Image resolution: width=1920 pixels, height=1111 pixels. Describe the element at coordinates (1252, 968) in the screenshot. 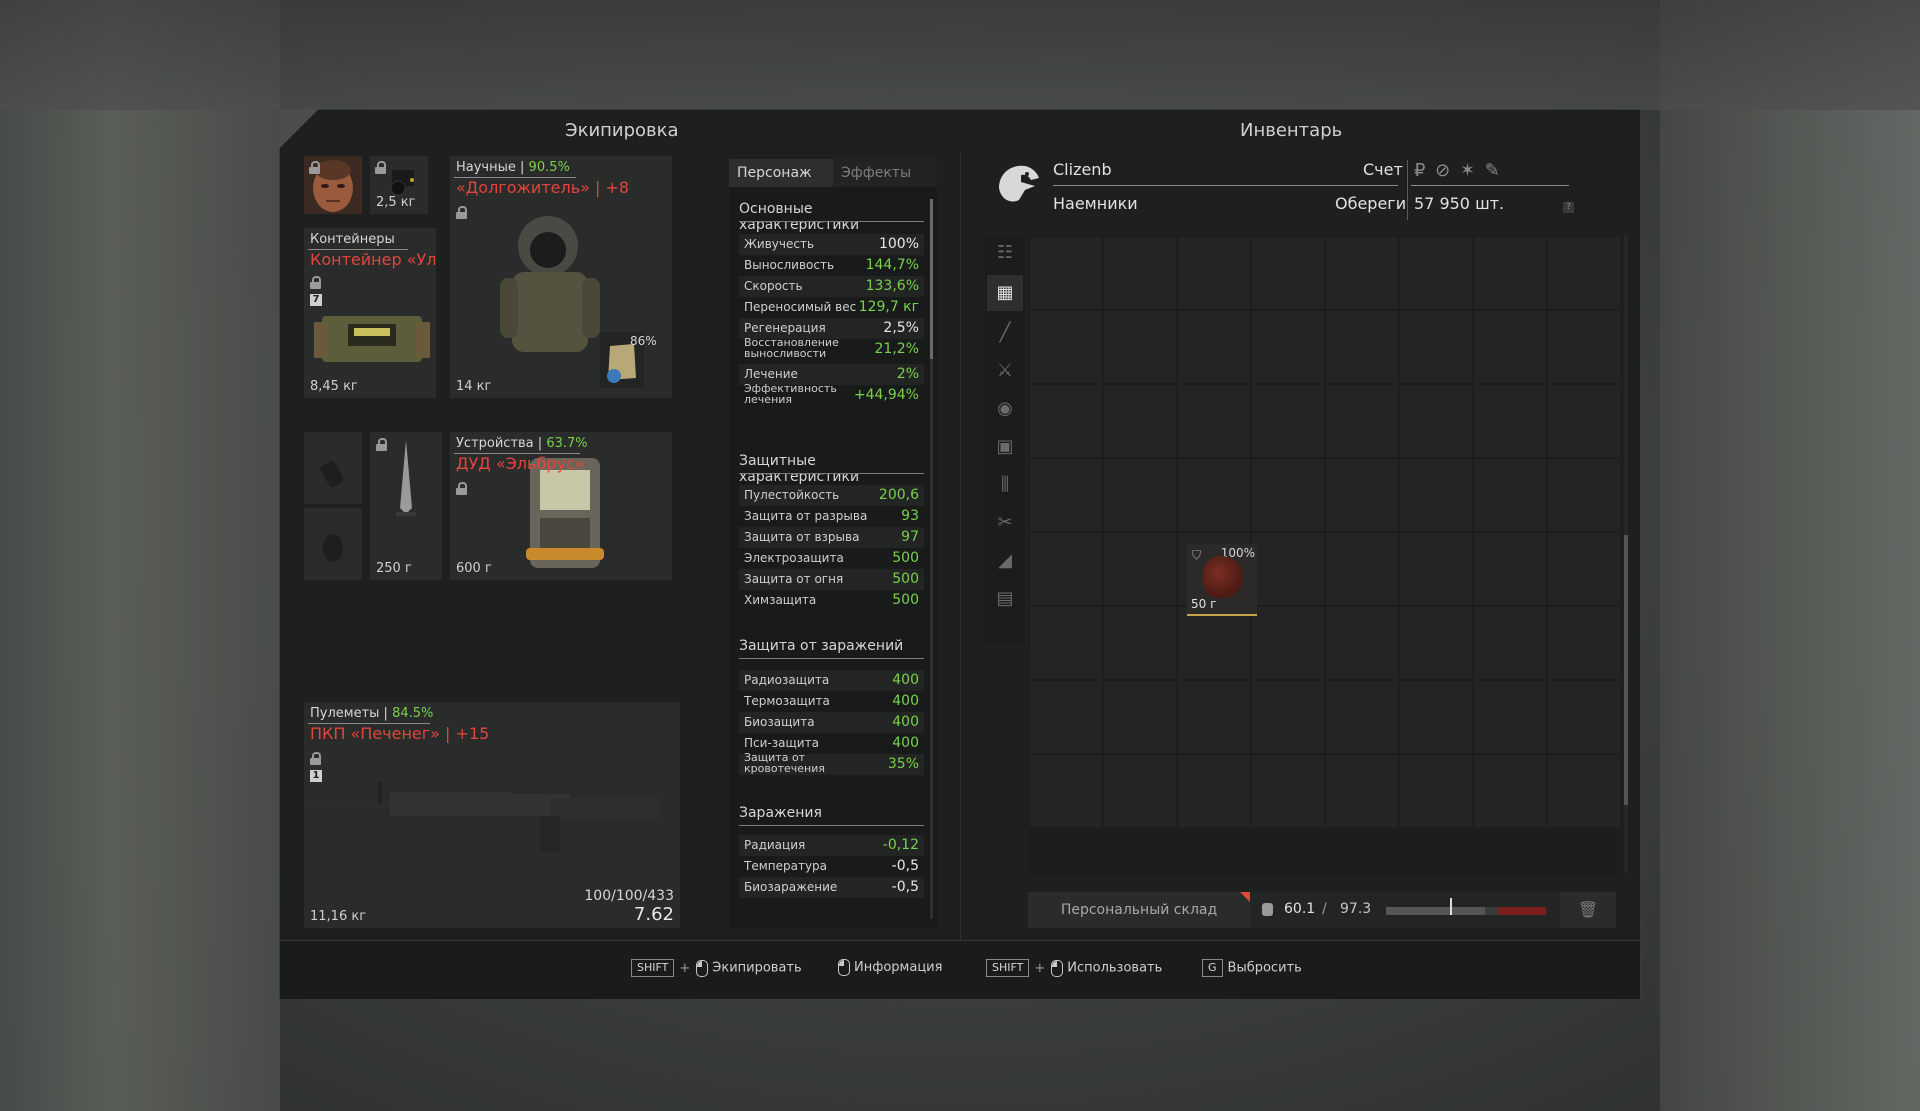

I see `hint-drop: G Выбросить` at that location.